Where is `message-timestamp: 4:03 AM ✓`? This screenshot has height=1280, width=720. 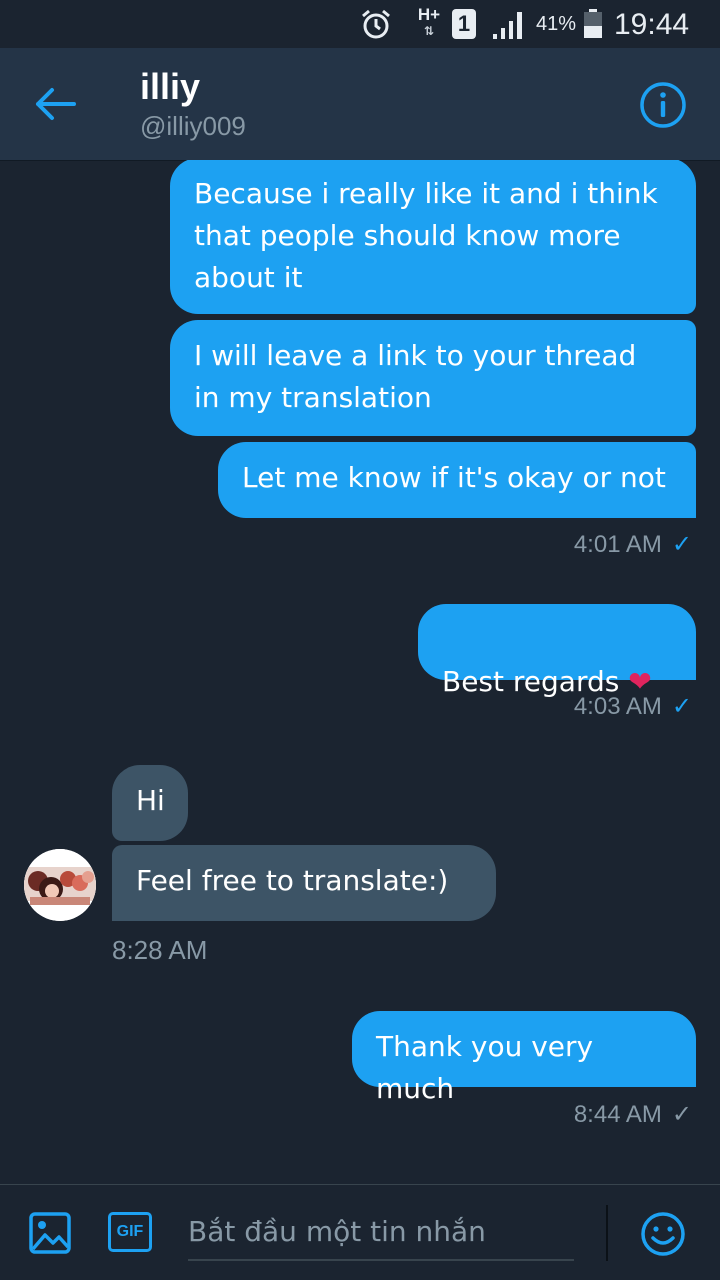
message-timestamp: 4:03 AM ✓ is located at coordinates (632, 706).